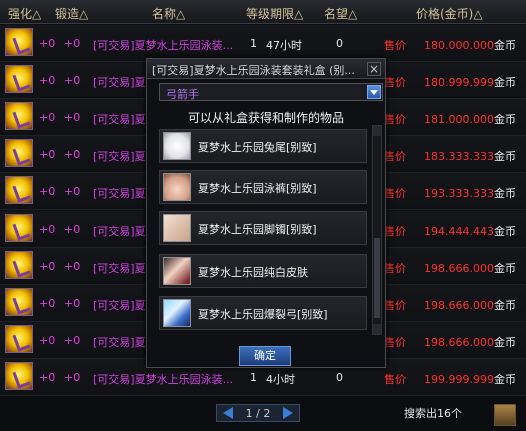 This screenshot has width=526, height=431. Describe the element at coordinates (374, 92) in the screenshot. I see `chevron-down-icon` at that location.